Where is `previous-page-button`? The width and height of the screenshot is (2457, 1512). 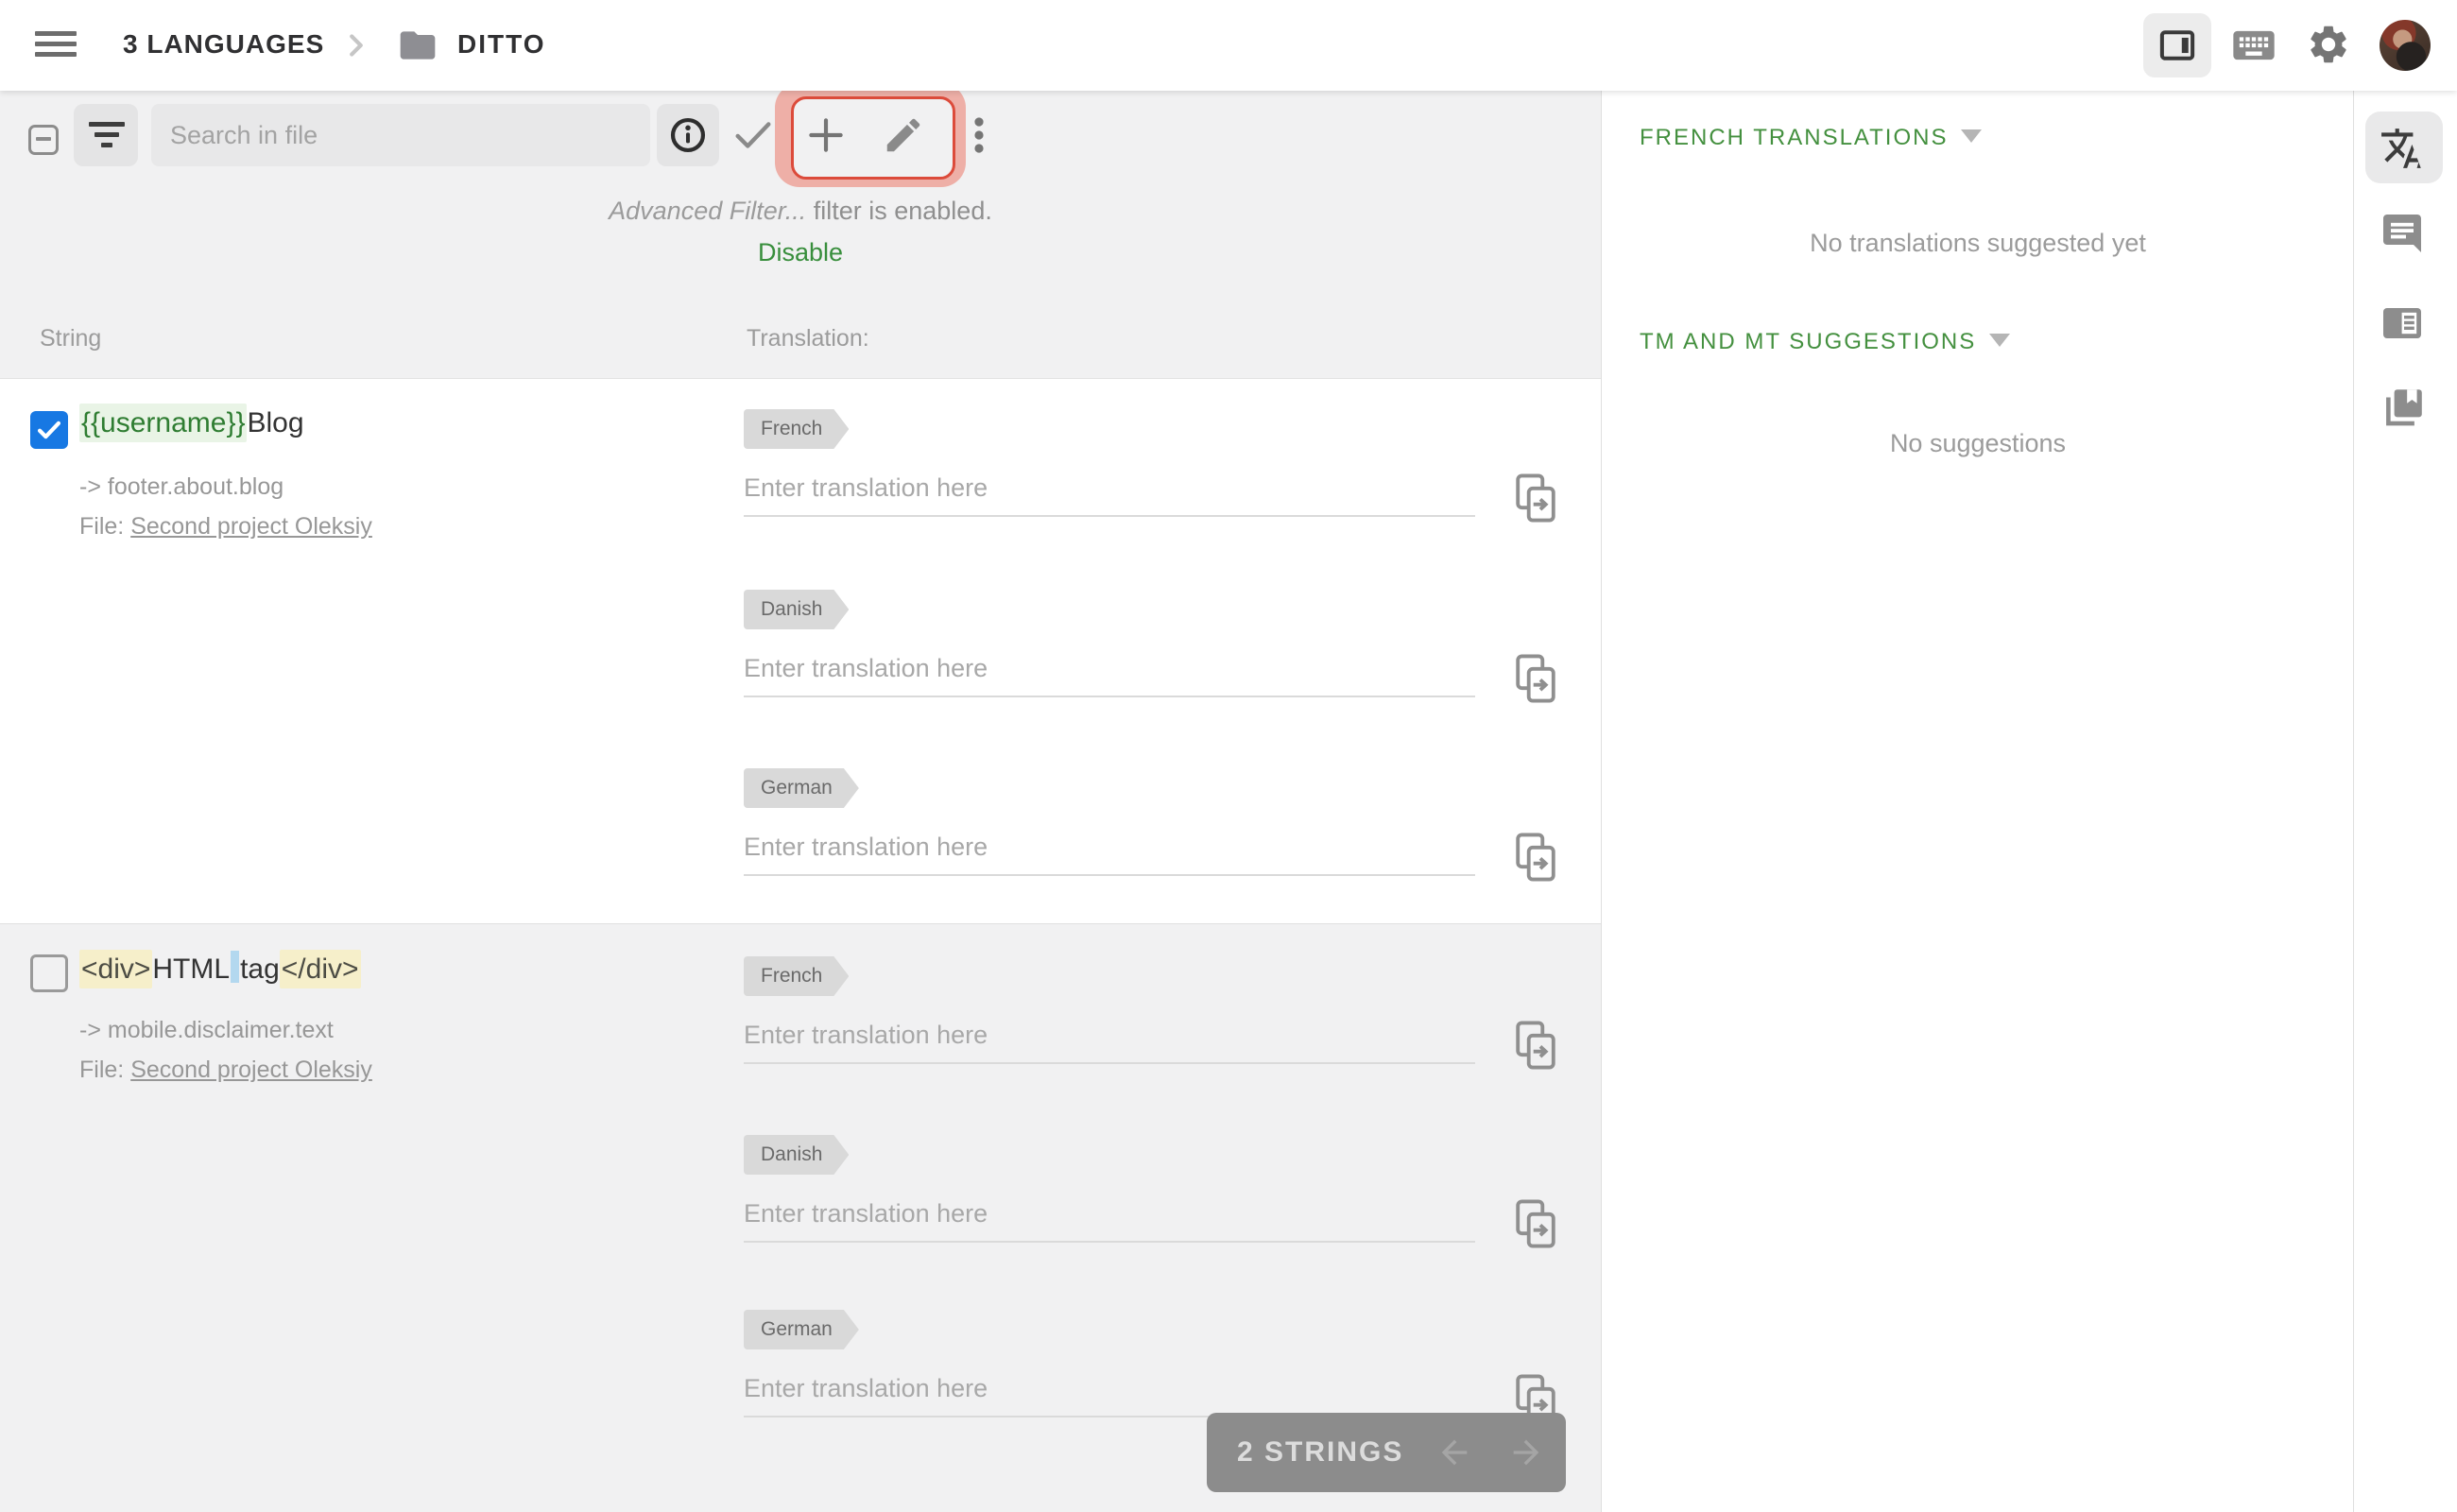
previous-page-button is located at coordinates (1454, 1455).